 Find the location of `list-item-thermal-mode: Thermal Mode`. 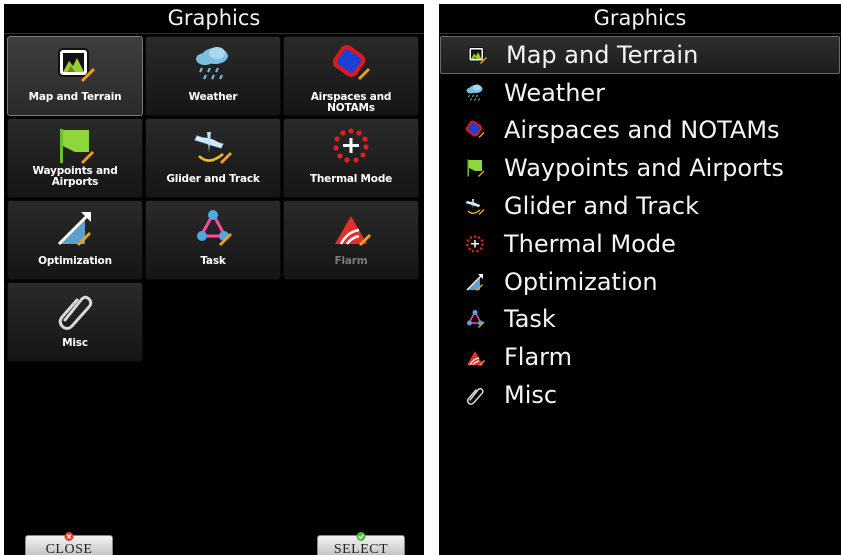

list-item-thermal-mode: Thermal Mode is located at coordinates (640, 244).